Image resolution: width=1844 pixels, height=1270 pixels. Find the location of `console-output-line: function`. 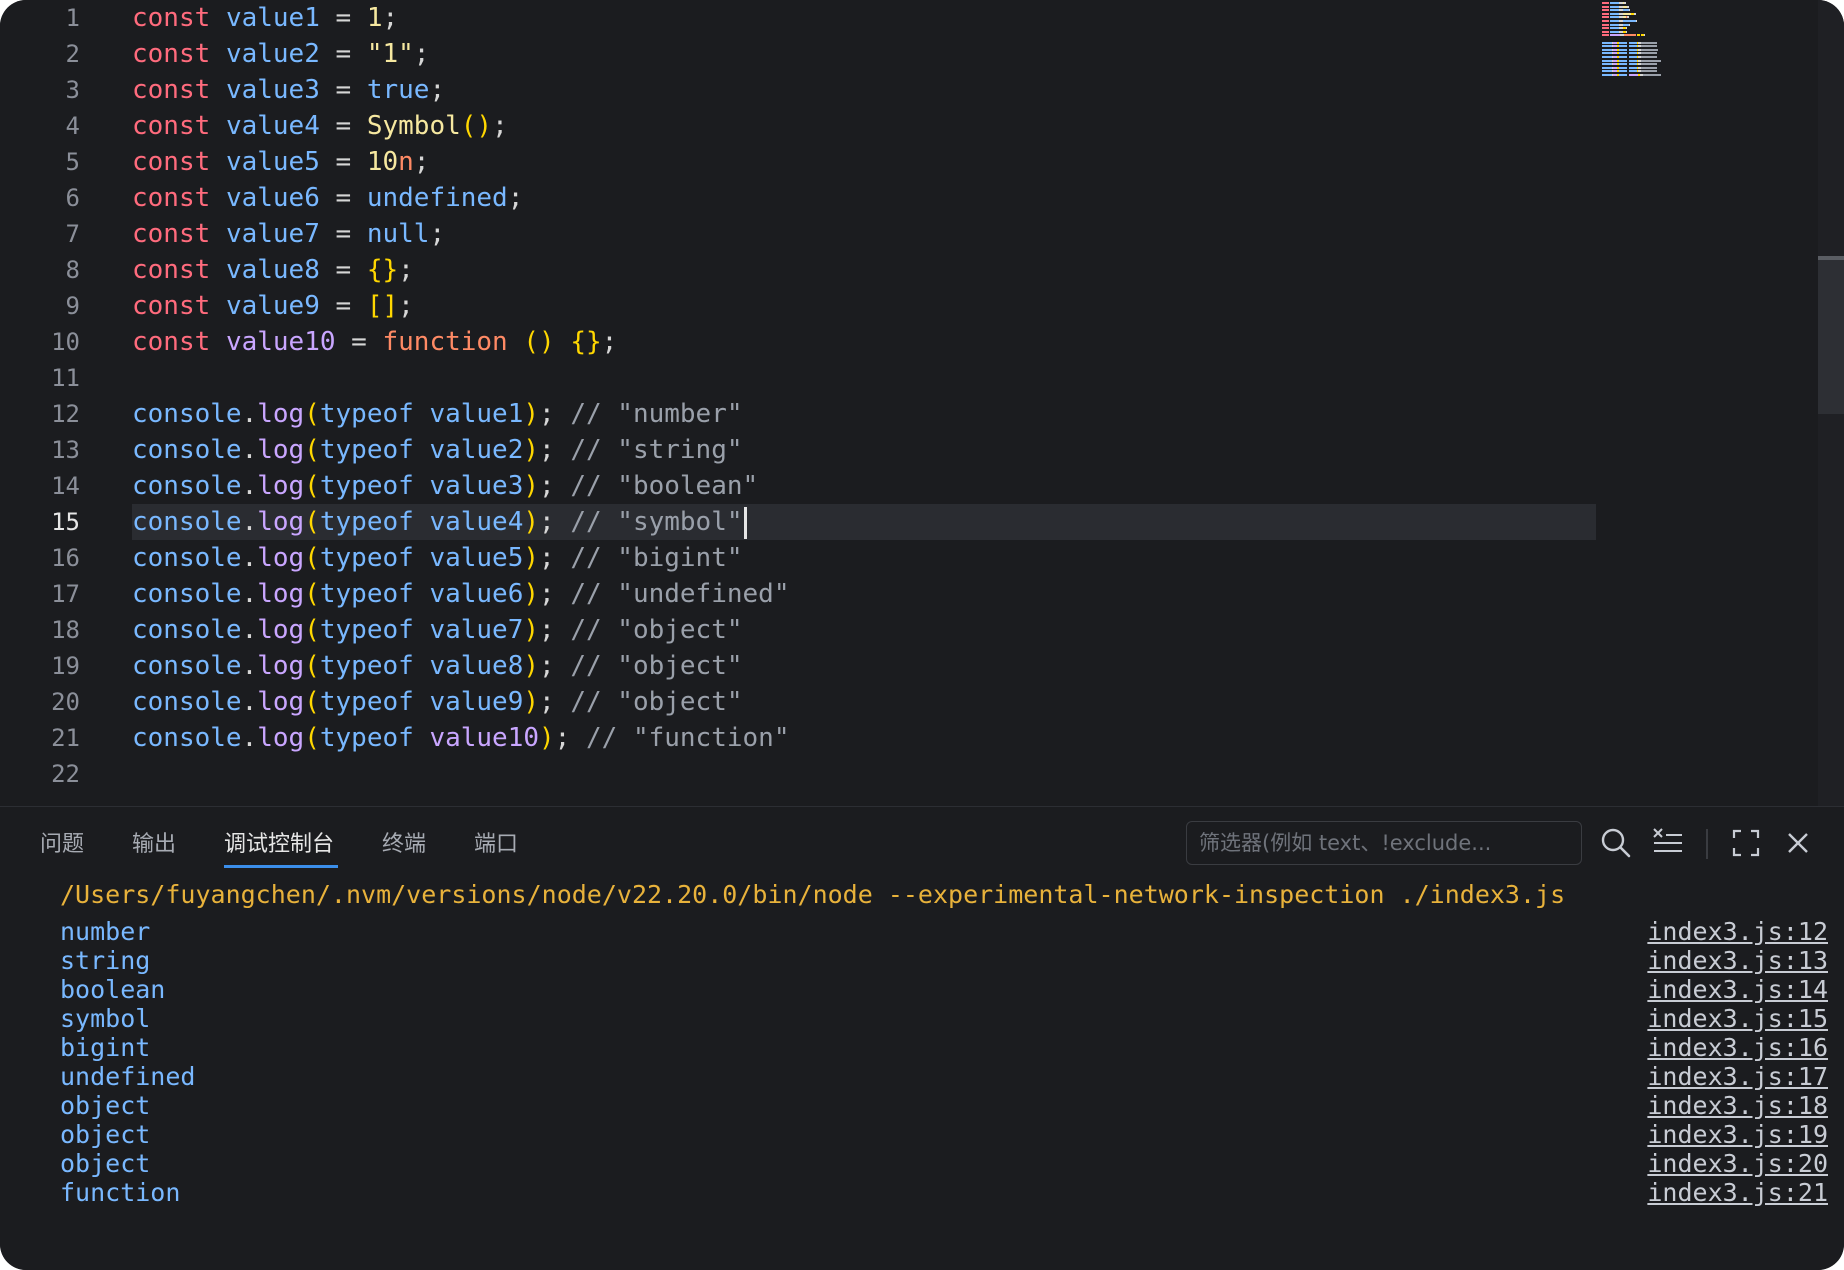

console-output-line: function is located at coordinates (120, 1192).